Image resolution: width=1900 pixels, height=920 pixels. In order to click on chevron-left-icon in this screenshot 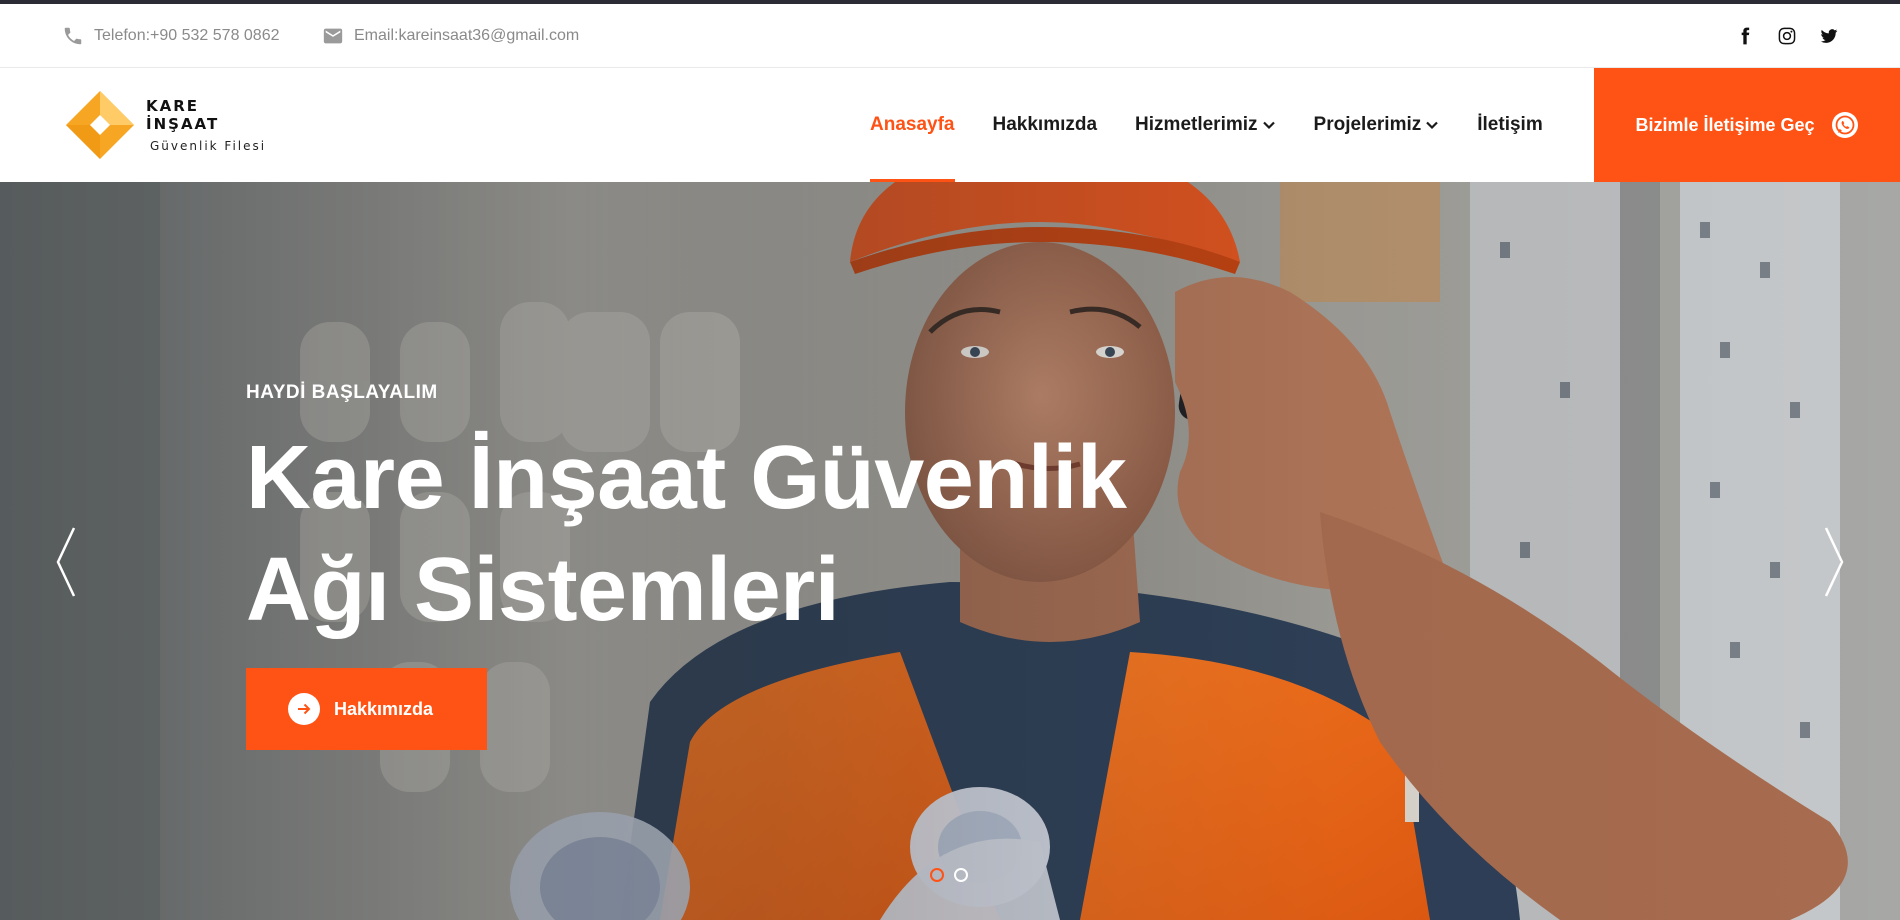, I will do `click(66, 562)`.